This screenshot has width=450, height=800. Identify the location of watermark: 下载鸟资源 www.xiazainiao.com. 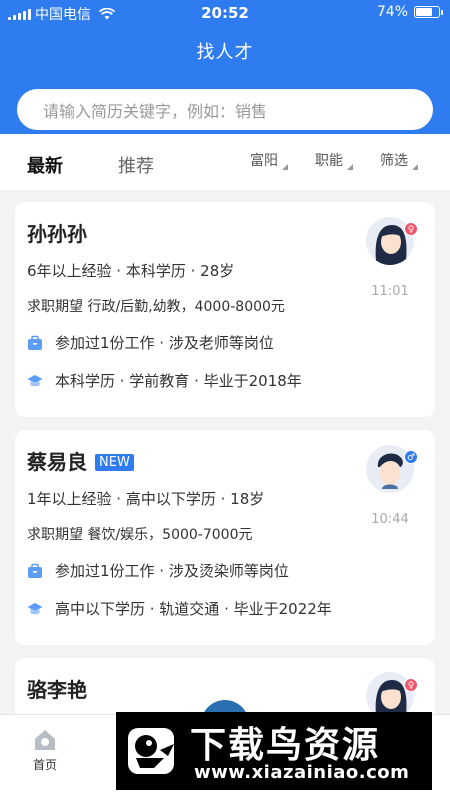
(274, 751).